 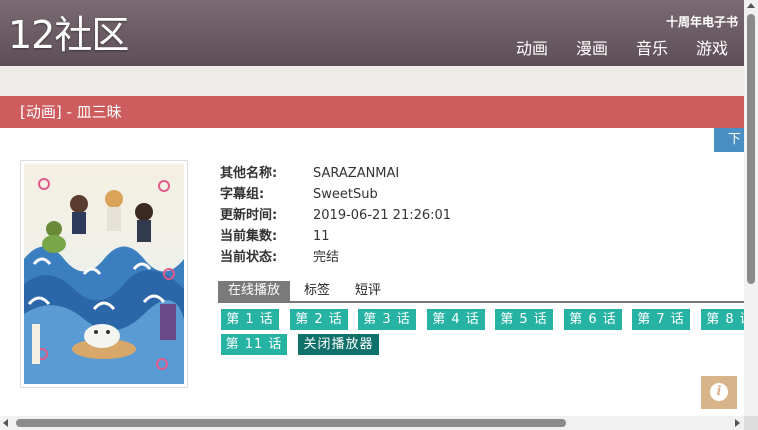 I want to click on anime-poster-image, so click(x=104, y=274).